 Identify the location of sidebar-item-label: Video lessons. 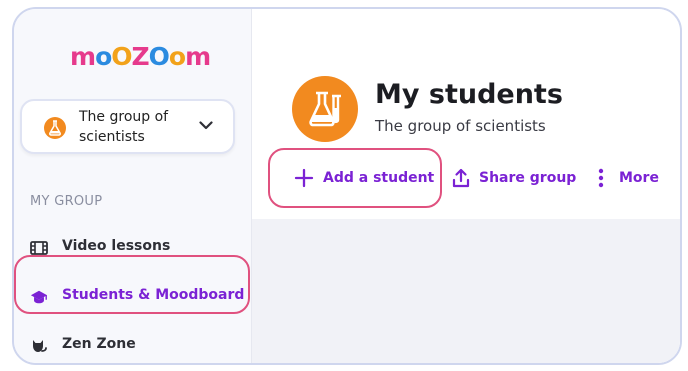
(116, 246).